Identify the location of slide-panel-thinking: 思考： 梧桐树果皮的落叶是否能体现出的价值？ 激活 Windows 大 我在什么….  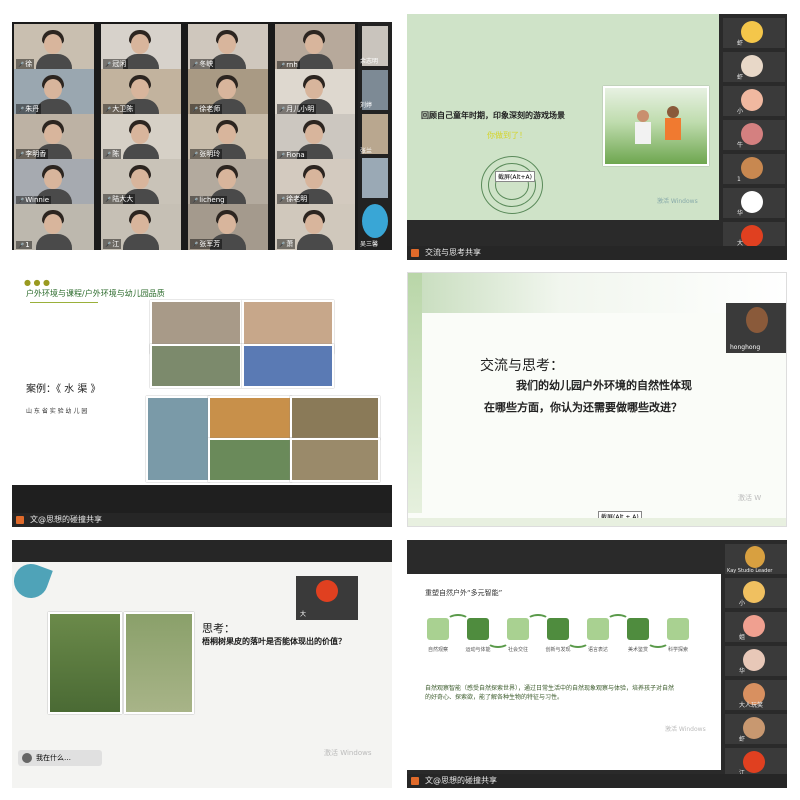
(202, 664).